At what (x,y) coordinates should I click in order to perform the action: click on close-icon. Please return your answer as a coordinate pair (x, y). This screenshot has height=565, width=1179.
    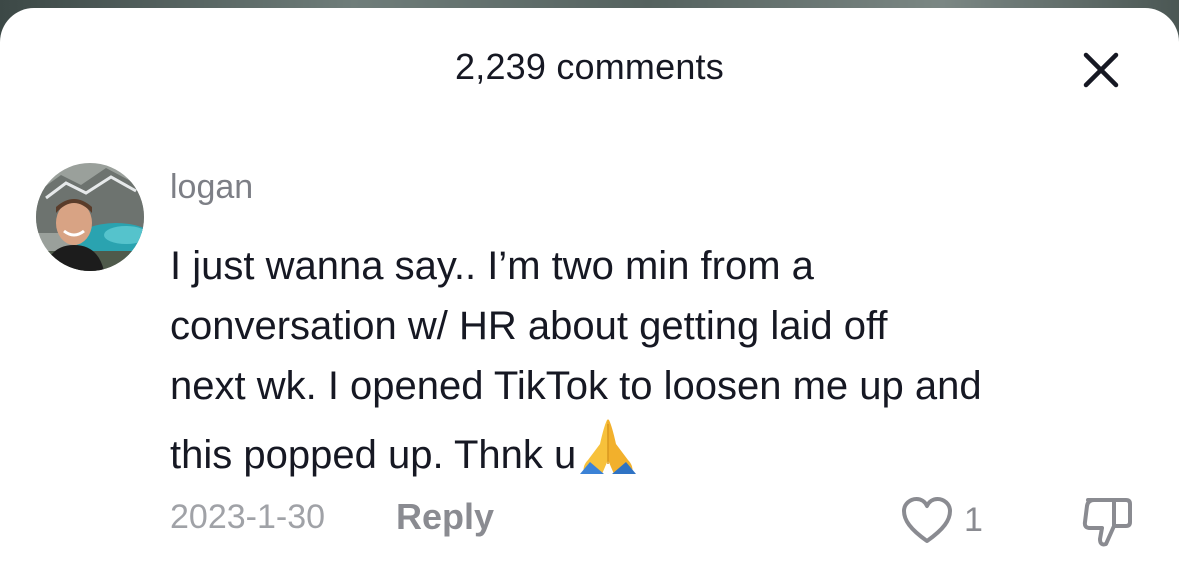
    Looking at the image, I should click on (1101, 70).